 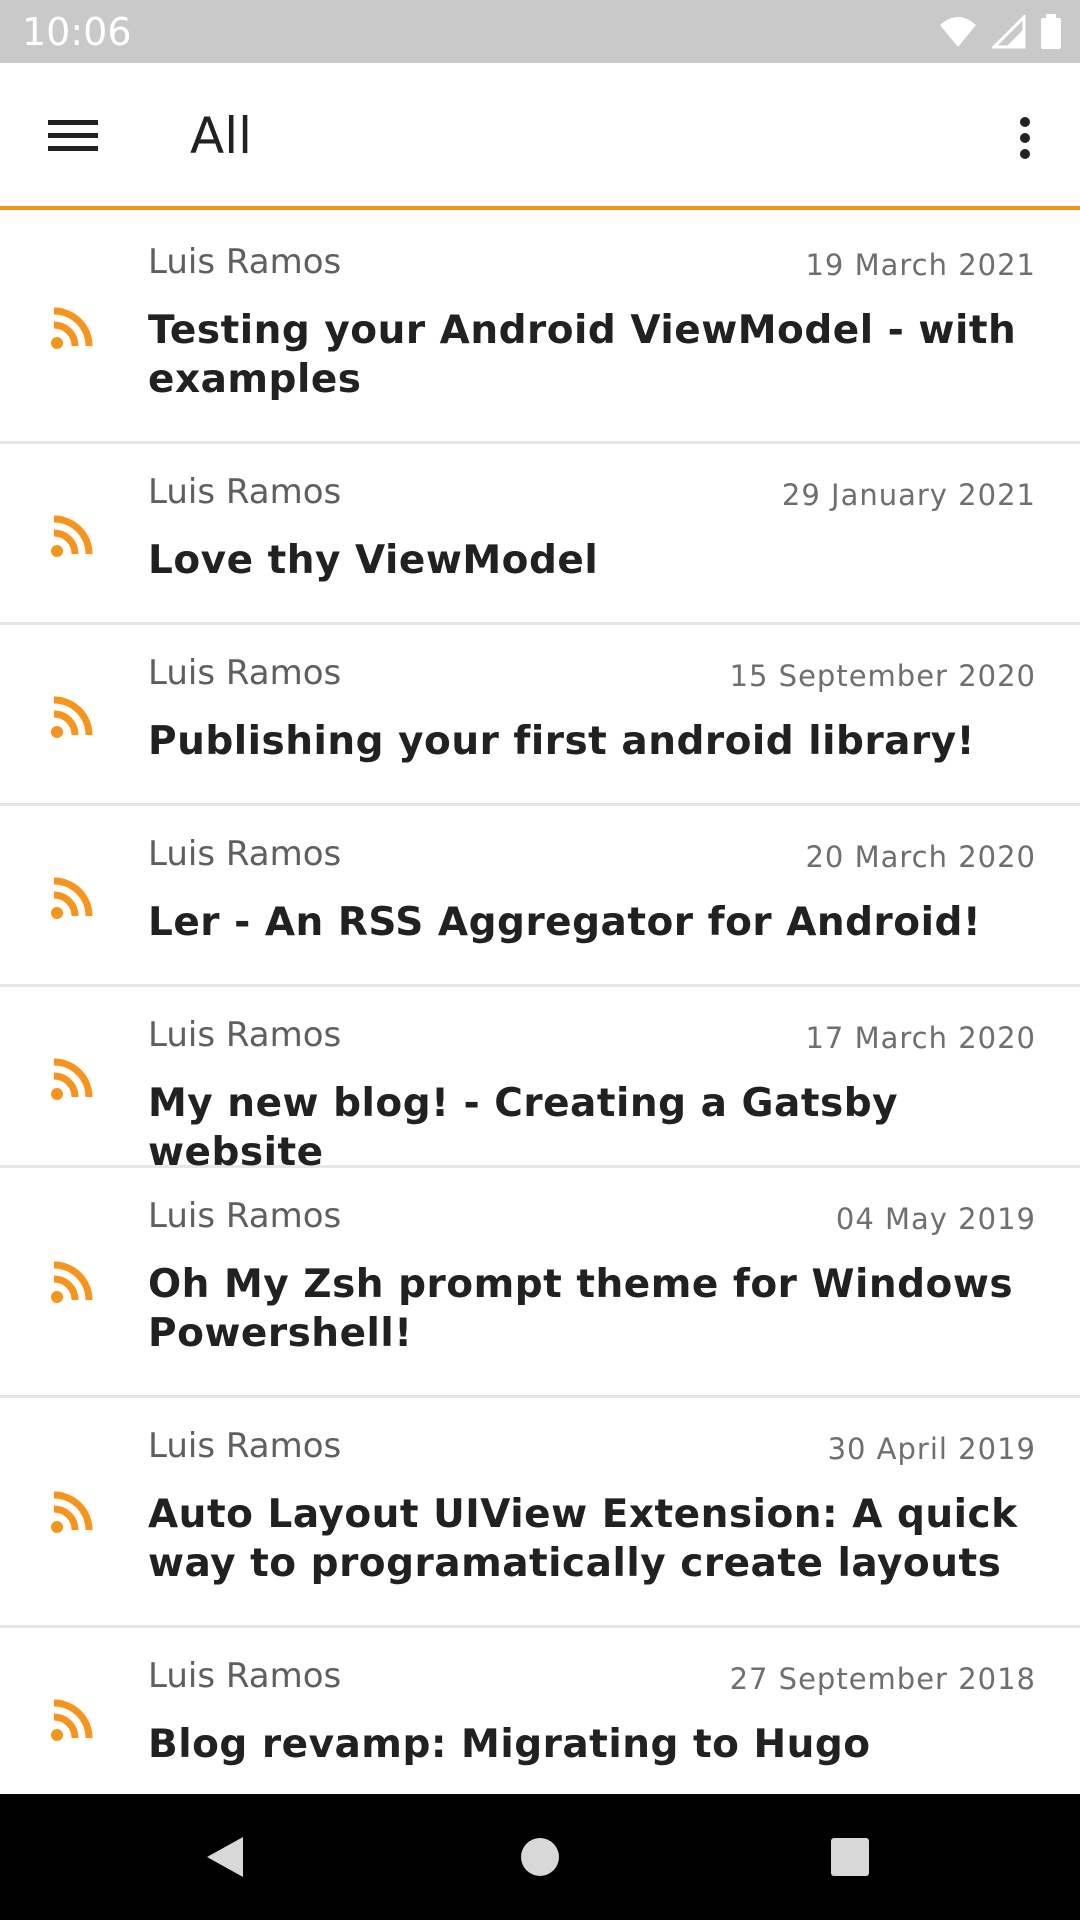 What do you see at coordinates (77, 32) in the screenshot?
I see `status-time: 10:06` at bounding box center [77, 32].